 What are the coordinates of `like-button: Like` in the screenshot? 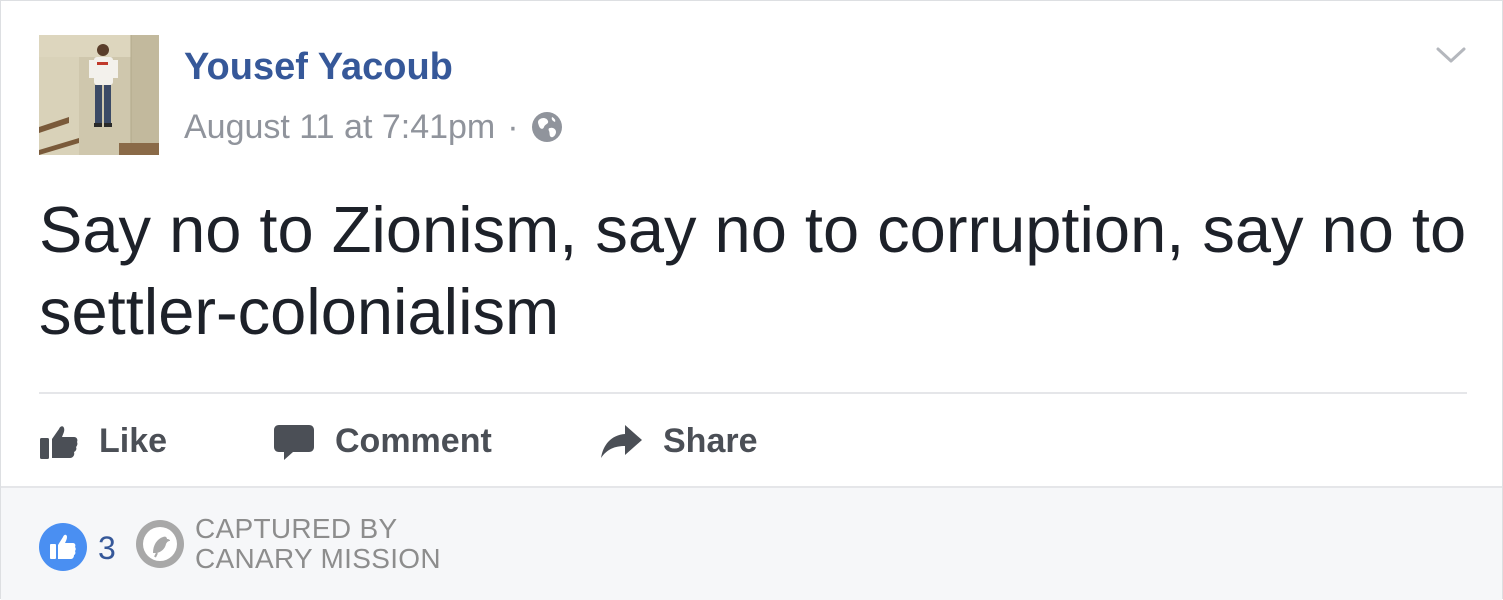 It's located at (103, 441).